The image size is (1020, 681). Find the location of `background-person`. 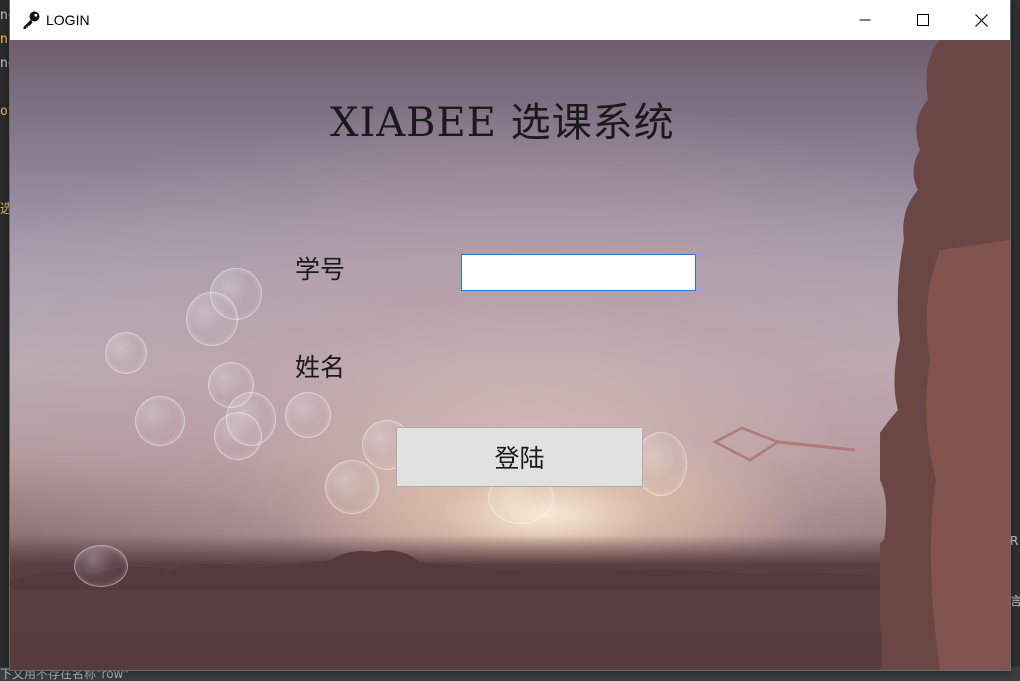

background-person is located at coordinates (945, 355).